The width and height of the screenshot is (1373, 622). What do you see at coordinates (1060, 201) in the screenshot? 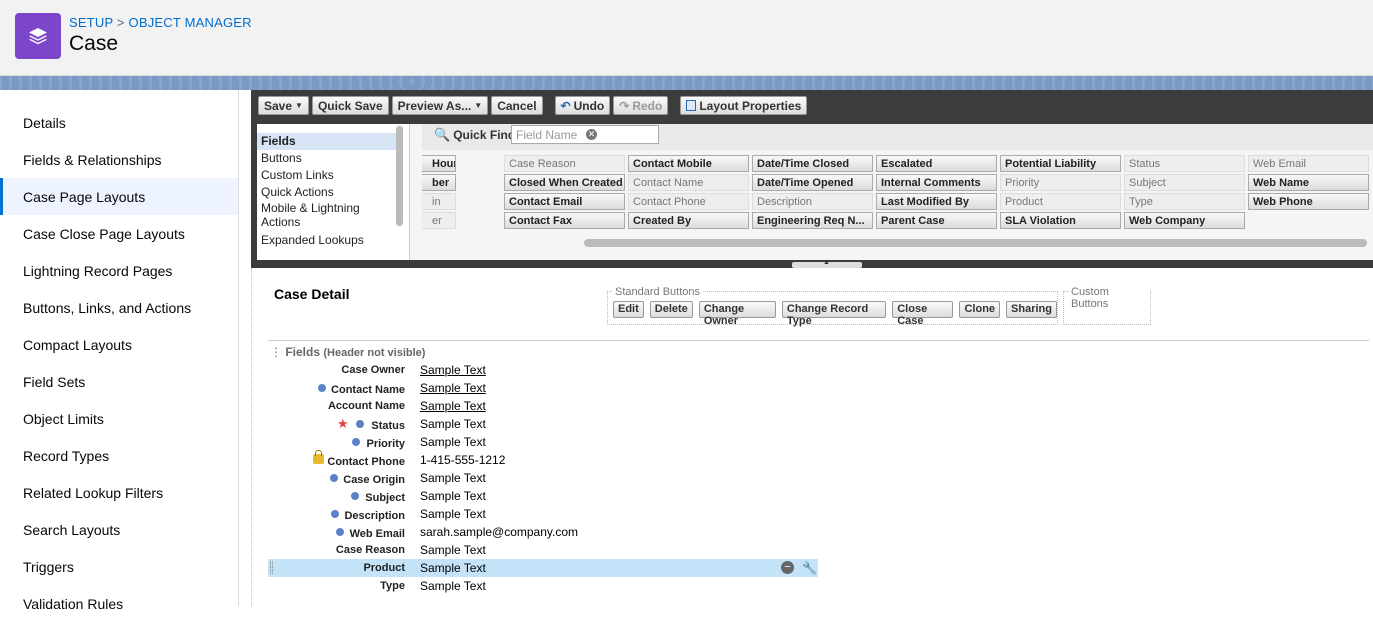
I see `palette-field: Product` at bounding box center [1060, 201].